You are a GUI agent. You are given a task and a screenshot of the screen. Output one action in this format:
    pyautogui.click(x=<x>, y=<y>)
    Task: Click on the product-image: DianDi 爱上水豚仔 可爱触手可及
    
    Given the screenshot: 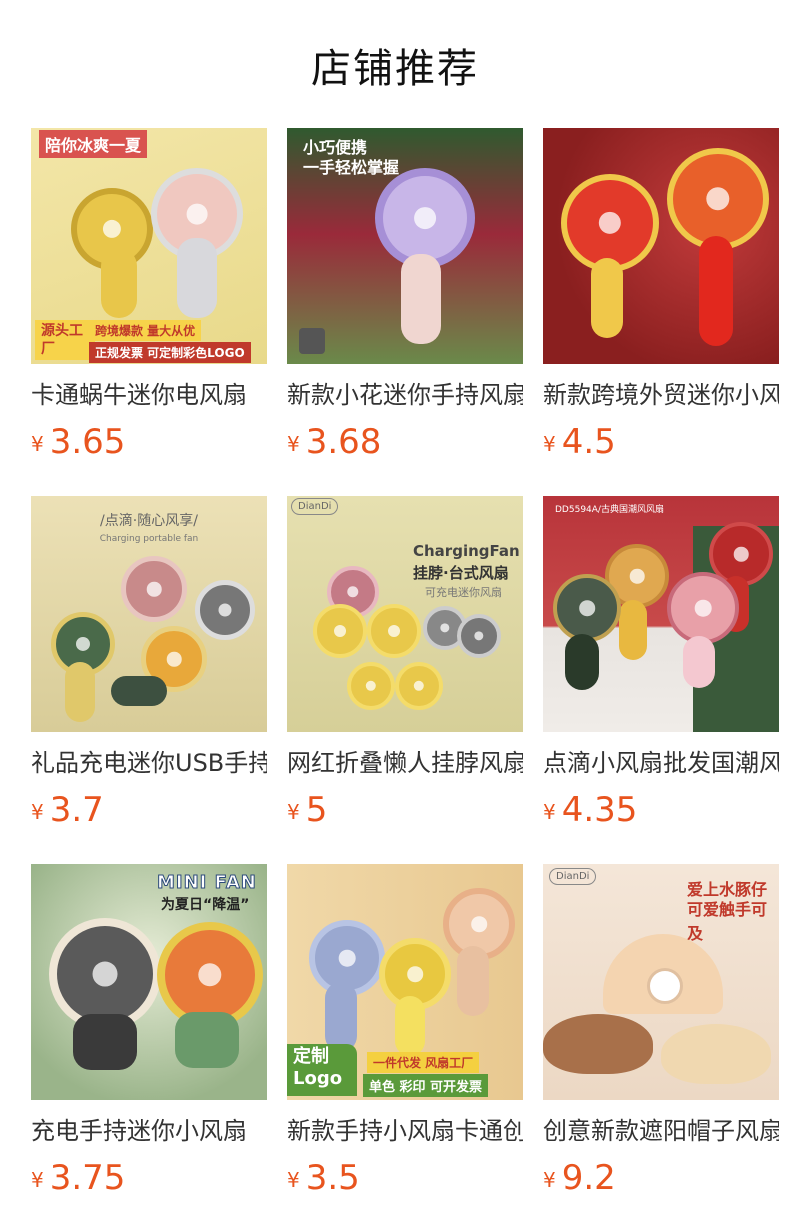 What is the action you would take?
    pyautogui.click(x=661, y=982)
    